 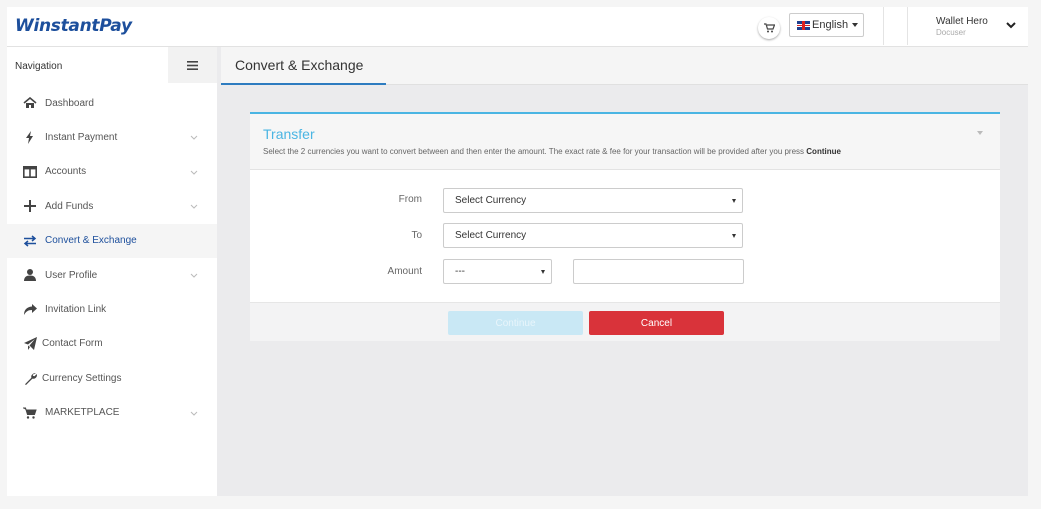 What do you see at coordinates (404, 271) in the screenshot?
I see `amount-label: Amount` at bounding box center [404, 271].